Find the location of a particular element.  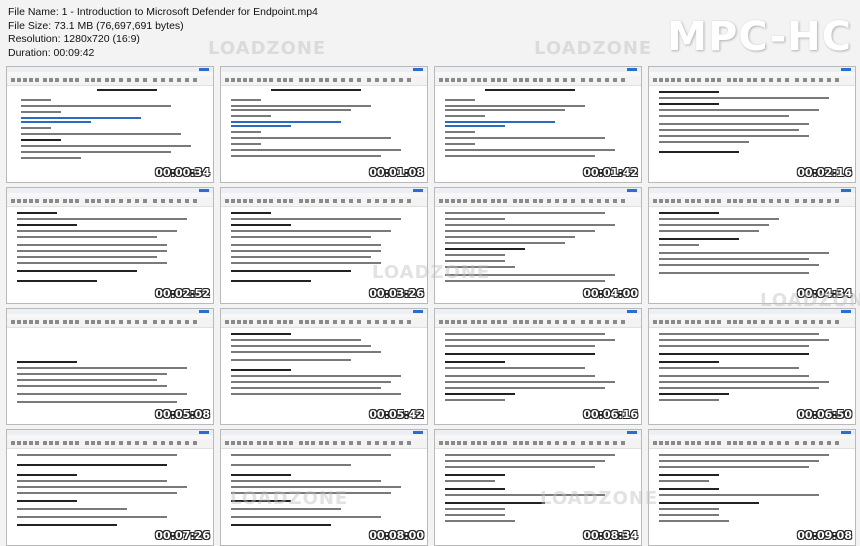

video-thumbnail: 00:03:26 is located at coordinates (324, 245).